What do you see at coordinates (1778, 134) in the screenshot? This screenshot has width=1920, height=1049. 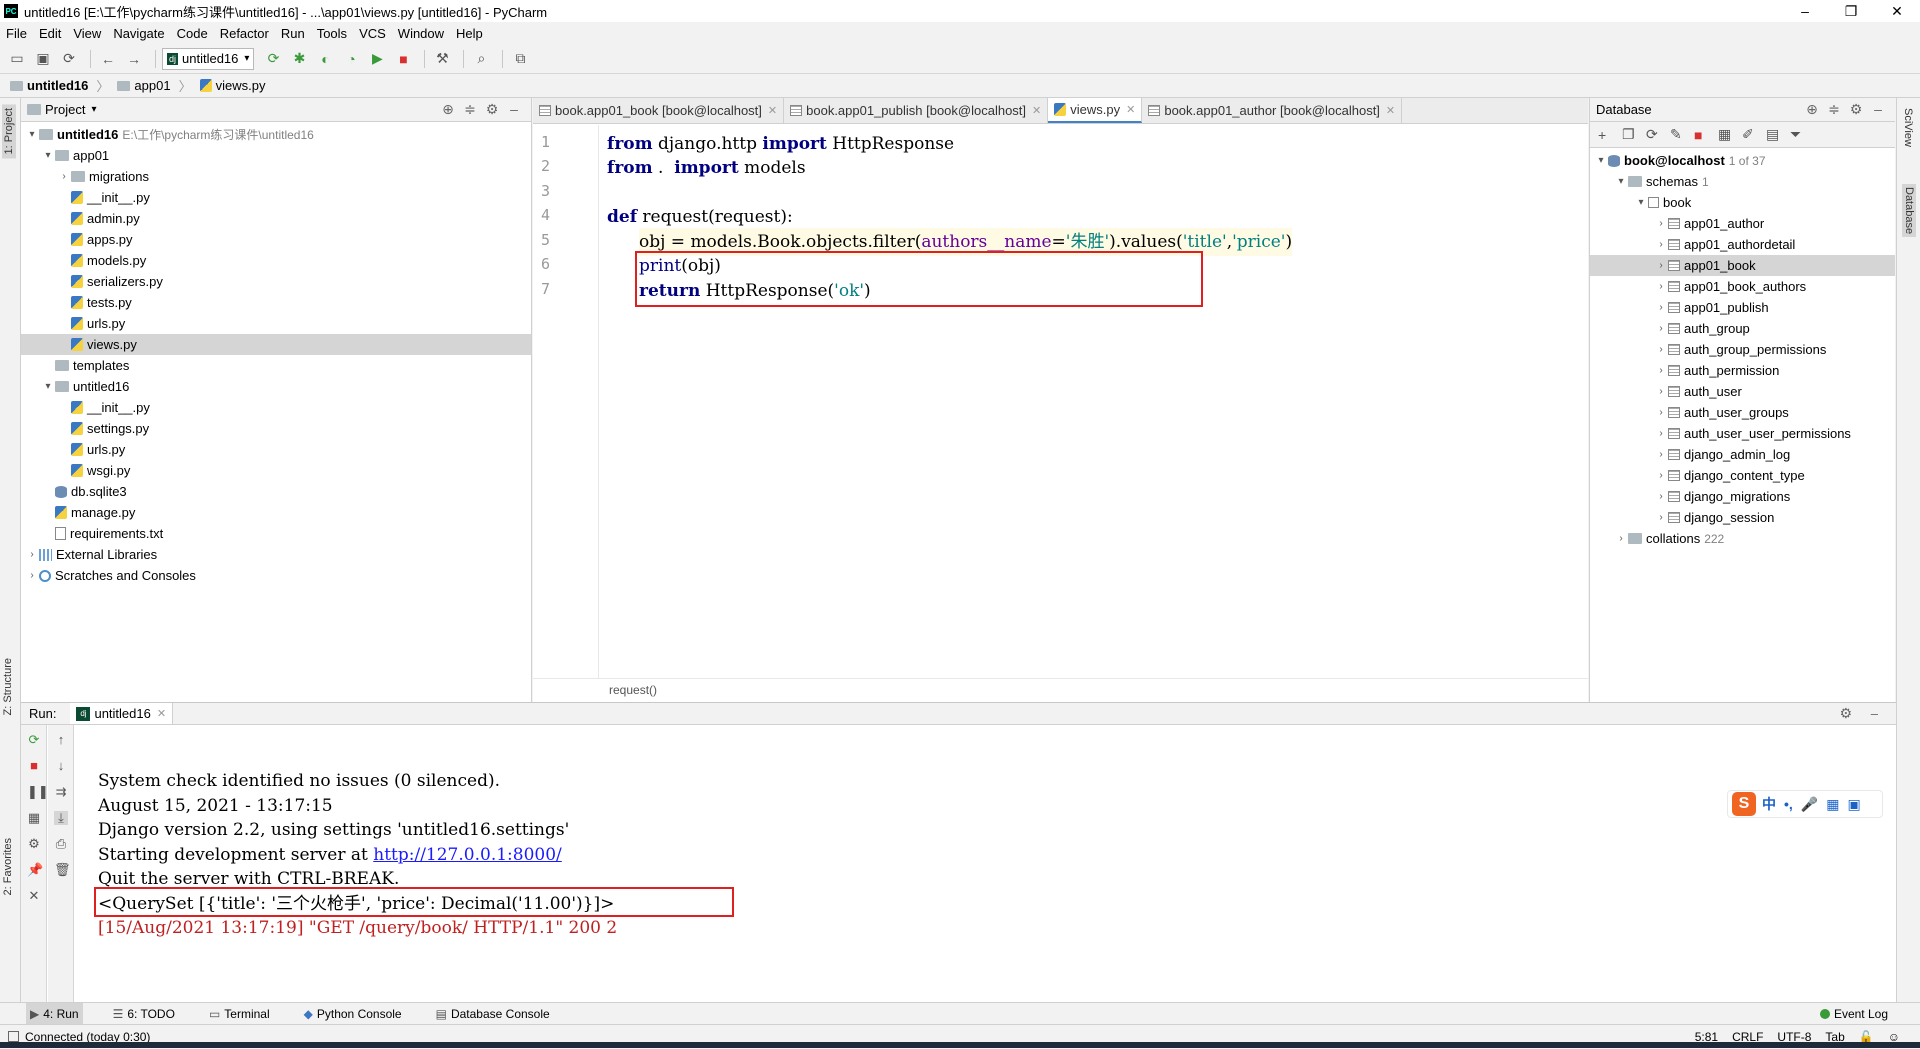 I see `console-icon: ▤` at bounding box center [1778, 134].